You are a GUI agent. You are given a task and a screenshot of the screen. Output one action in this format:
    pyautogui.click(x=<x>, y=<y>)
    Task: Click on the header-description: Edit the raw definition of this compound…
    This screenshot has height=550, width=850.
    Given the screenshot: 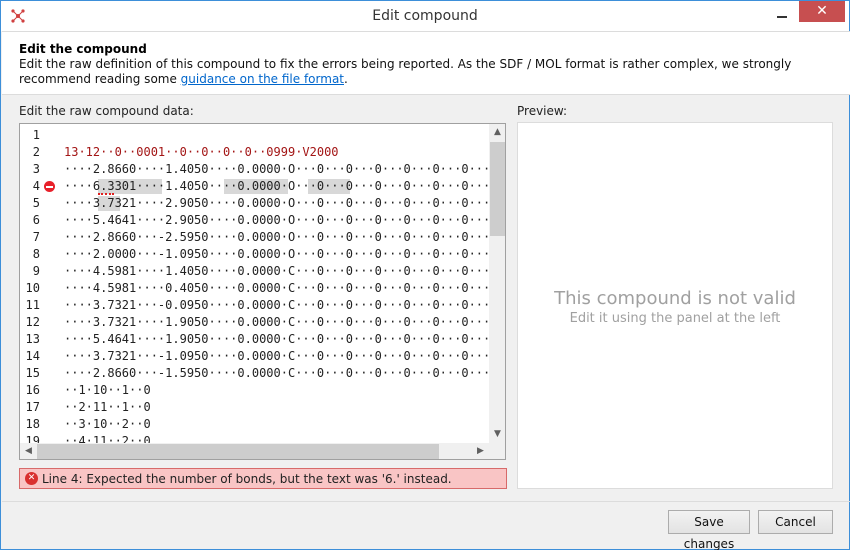 What is the action you would take?
    pyautogui.click(x=419, y=72)
    